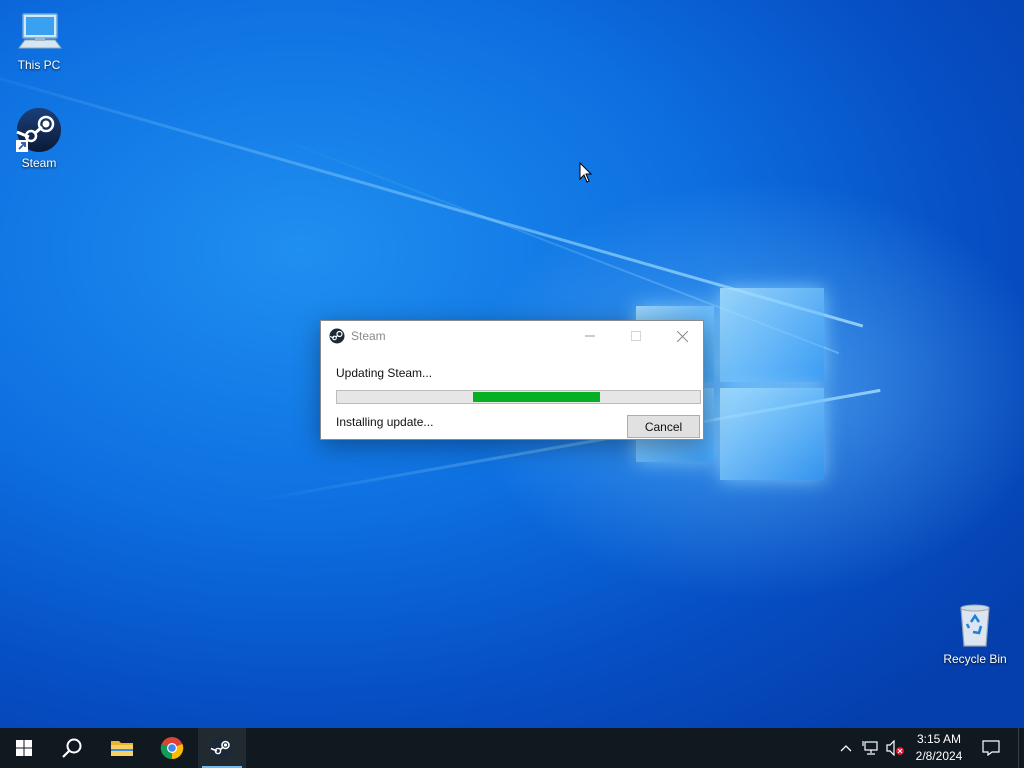  I want to click on taskbar-steam, so click(222, 748).